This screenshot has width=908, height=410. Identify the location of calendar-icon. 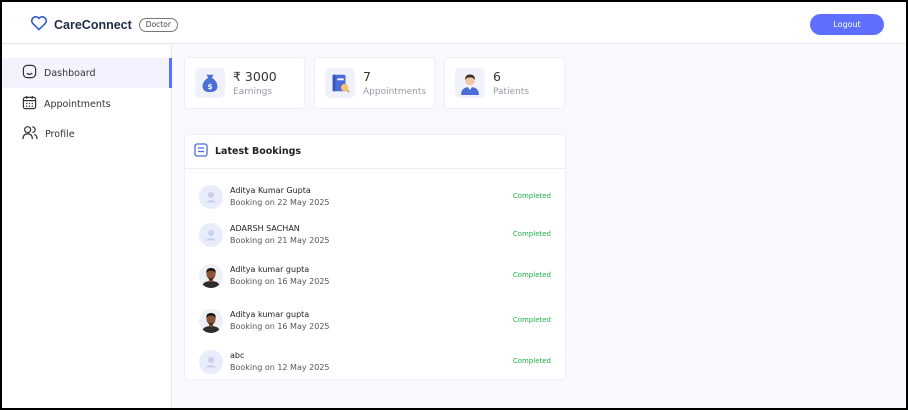
(29, 104).